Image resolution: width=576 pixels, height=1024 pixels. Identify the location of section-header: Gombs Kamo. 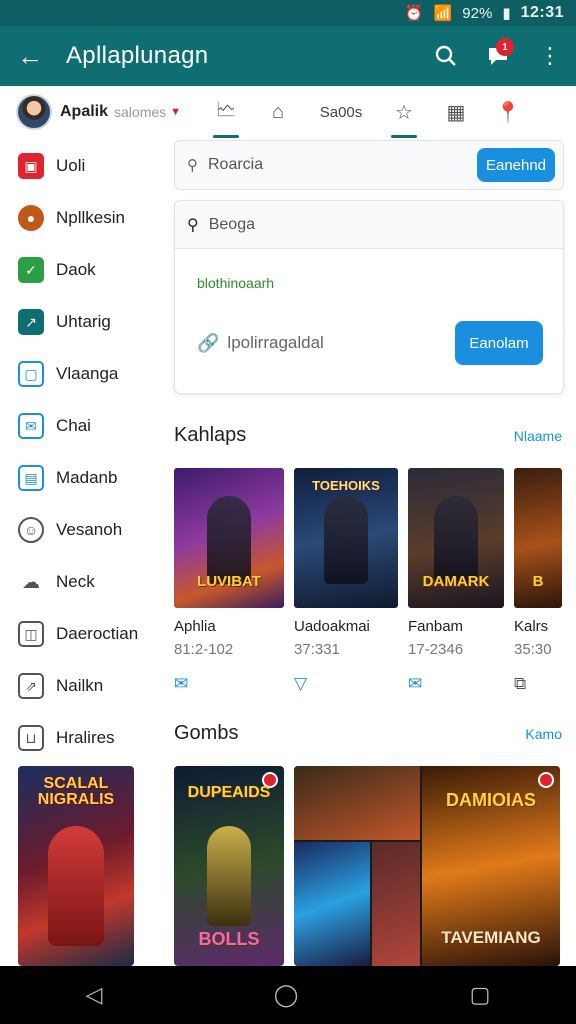
(368, 733).